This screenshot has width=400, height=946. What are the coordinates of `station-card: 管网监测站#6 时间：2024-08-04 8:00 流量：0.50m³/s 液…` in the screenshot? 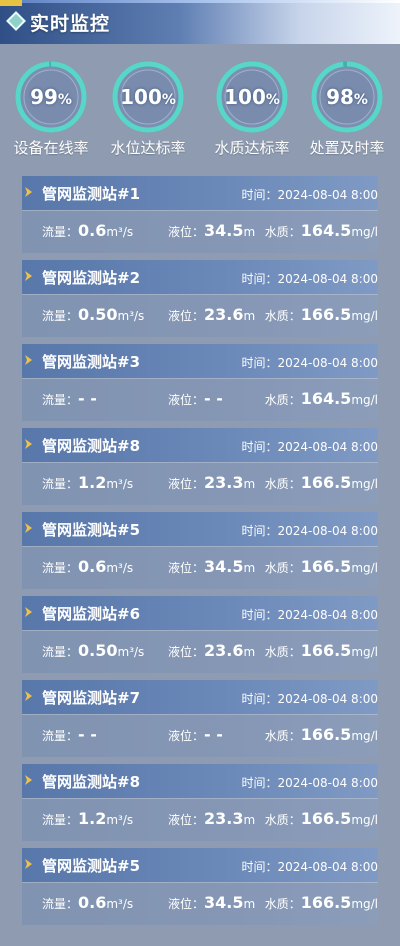 It's located at (200, 638).